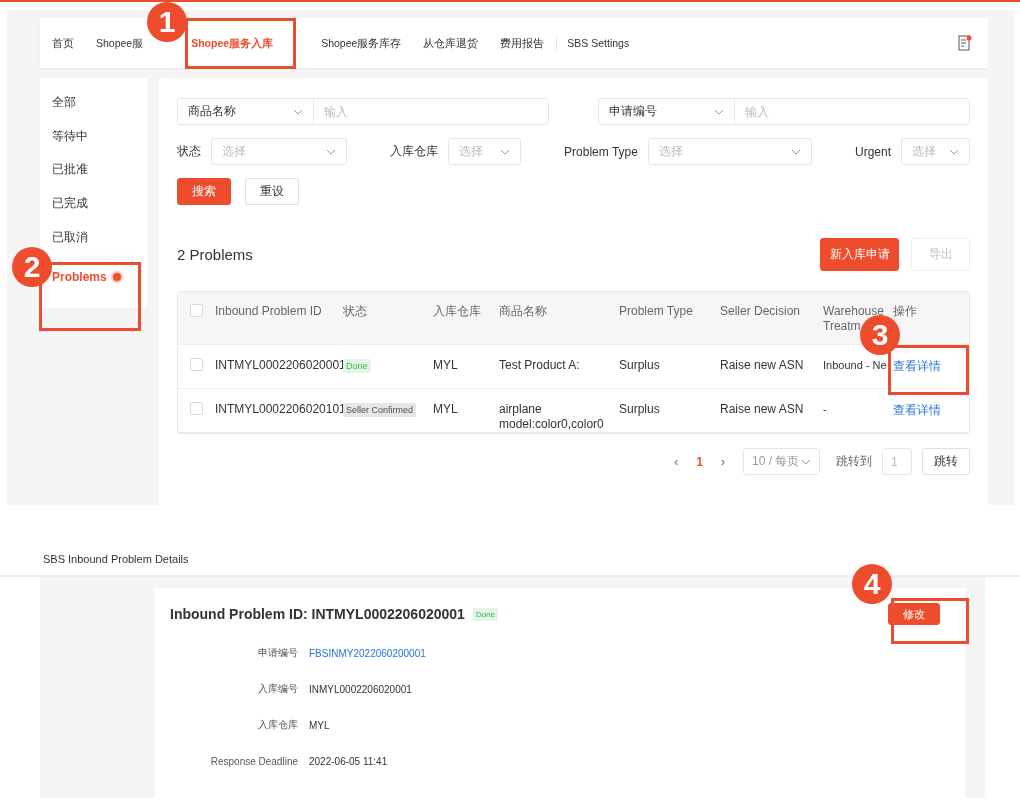  What do you see at coordinates (204, 191) in the screenshot?
I see `search-button: 搜索` at bounding box center [204, 191].